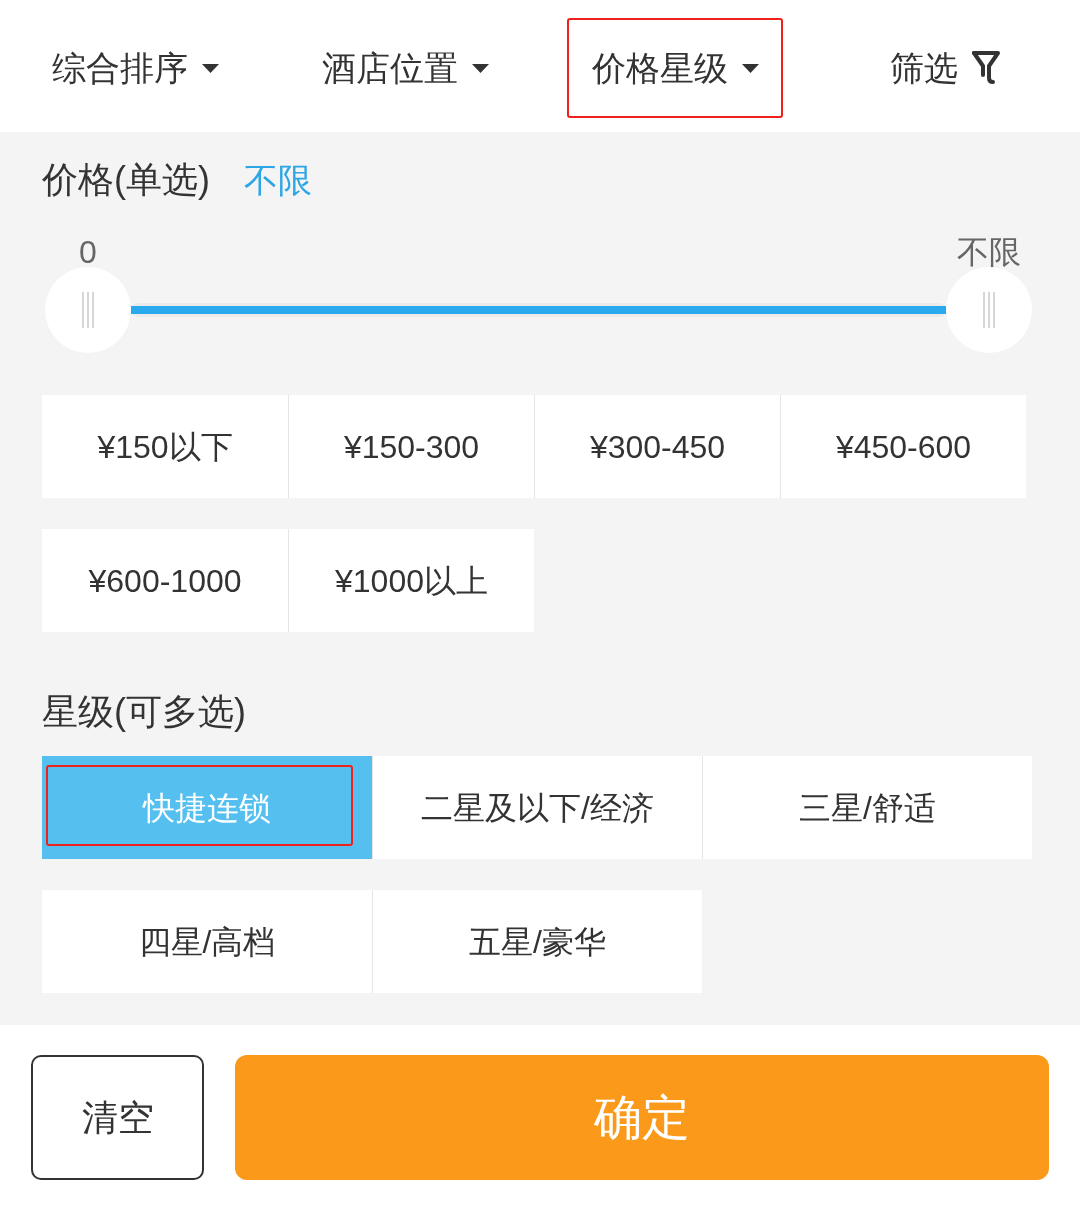 The image size is (1080, 1210). I want to click on option-button: 四星/高档, so click(207, 941).